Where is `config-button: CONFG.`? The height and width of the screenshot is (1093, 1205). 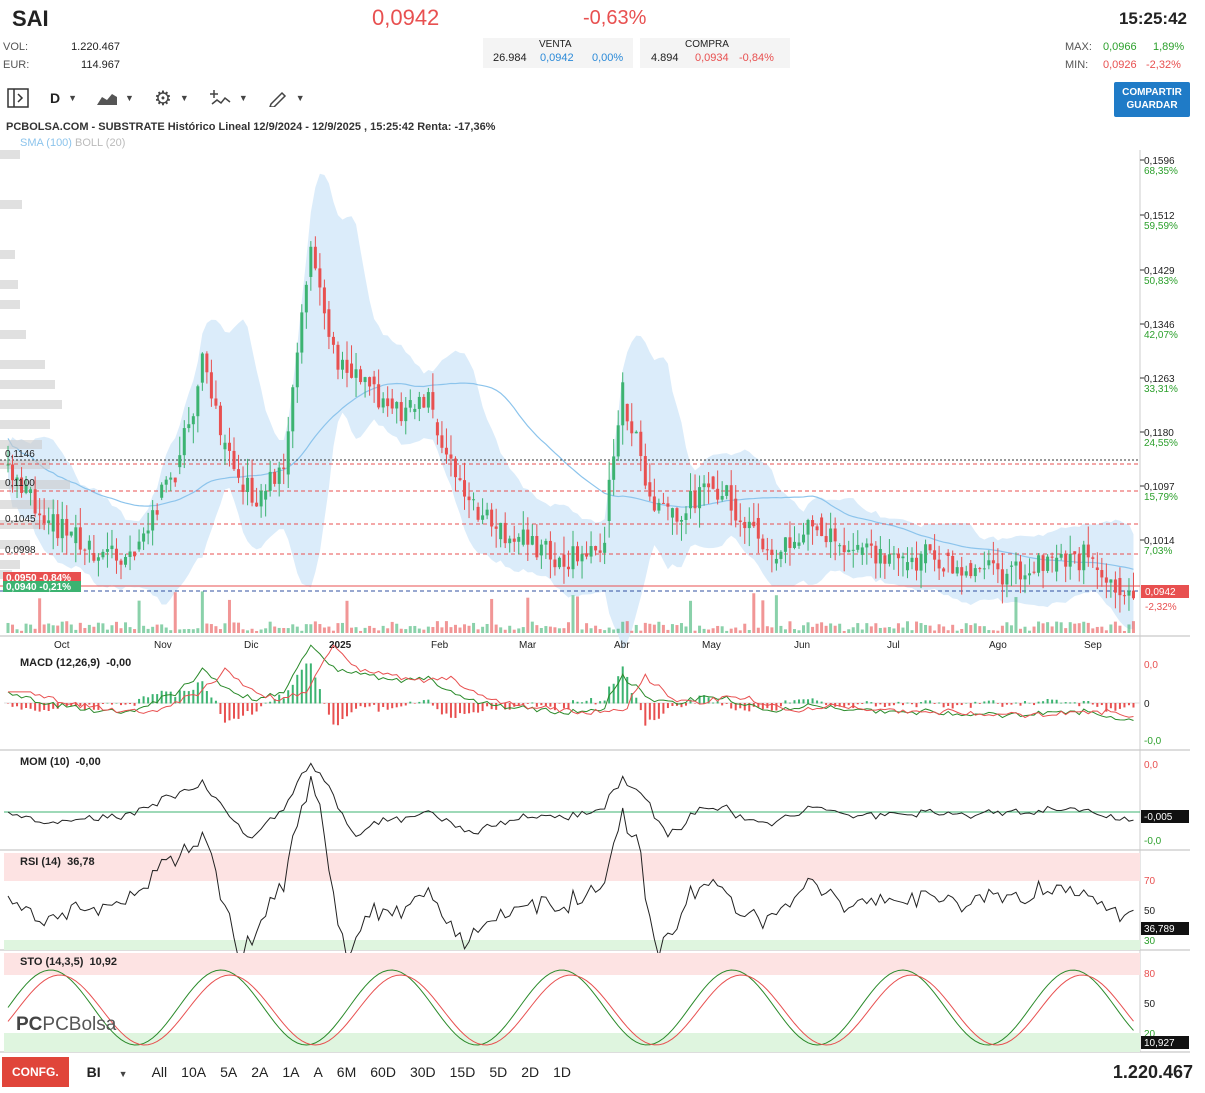 config-button: CONFG. is located at coordinates (35, 1072).